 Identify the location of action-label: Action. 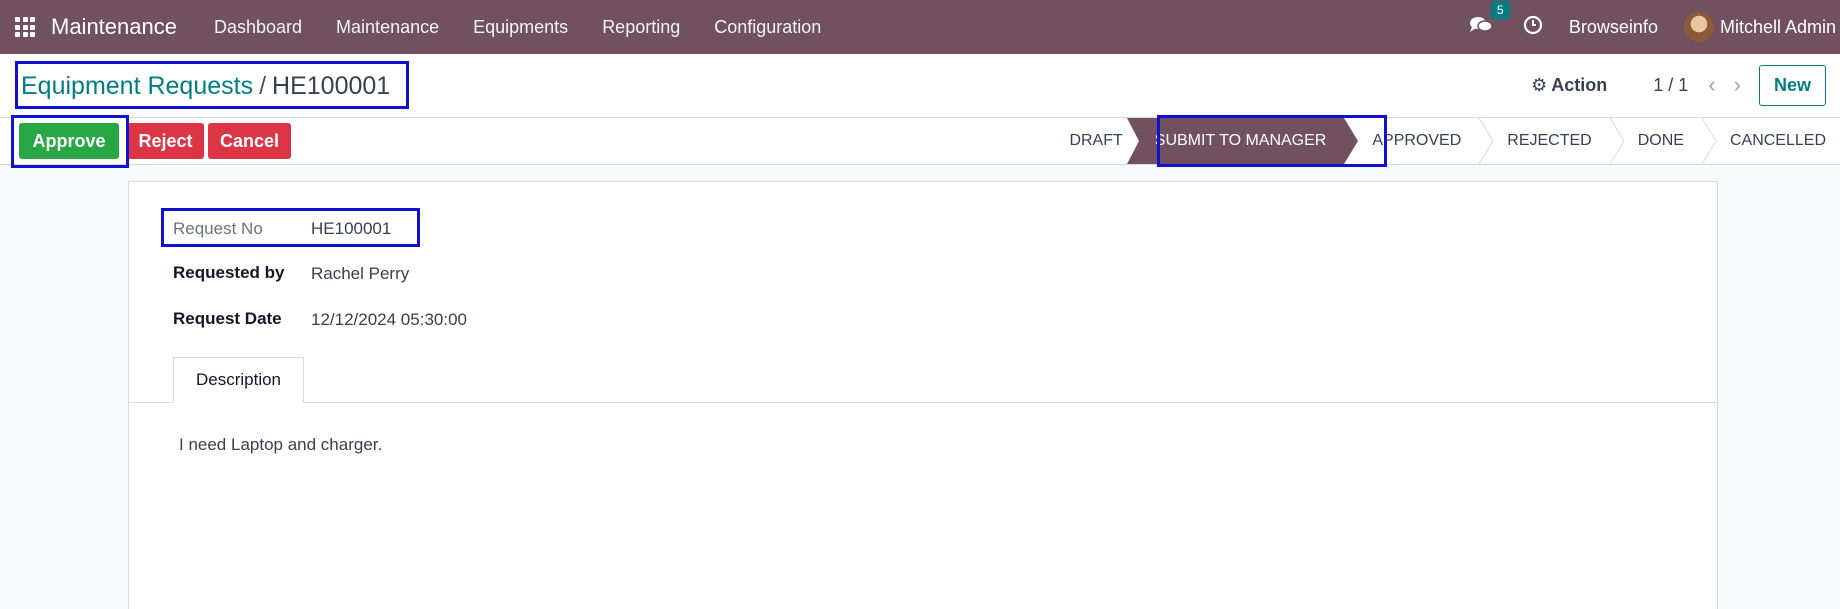
(1579, 84).